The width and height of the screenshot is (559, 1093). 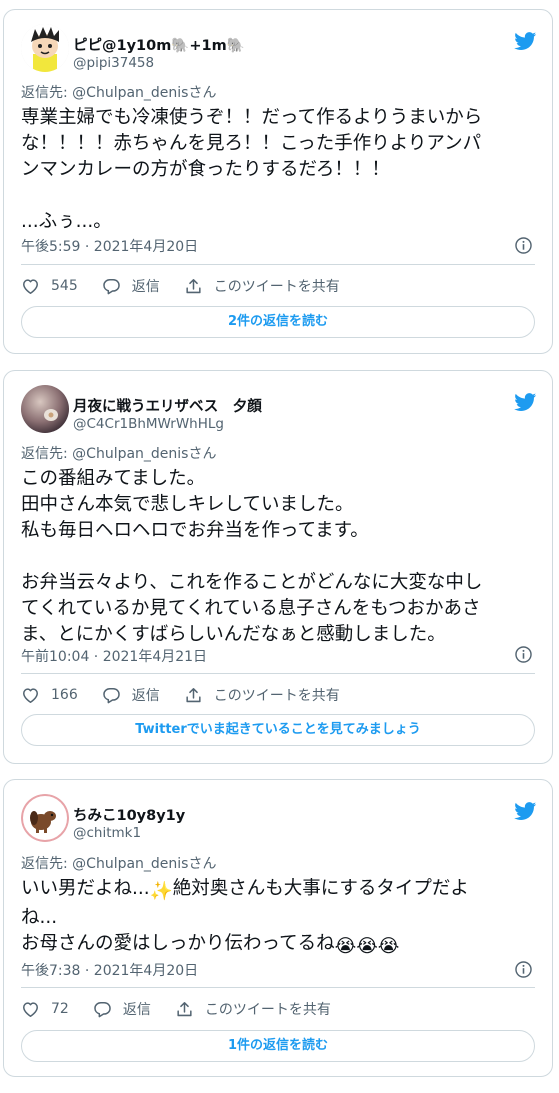 What do you see at coordinates (45, 1009) in the screenshot?
I see `like-button: 72` at bounding box center [45, 1009].